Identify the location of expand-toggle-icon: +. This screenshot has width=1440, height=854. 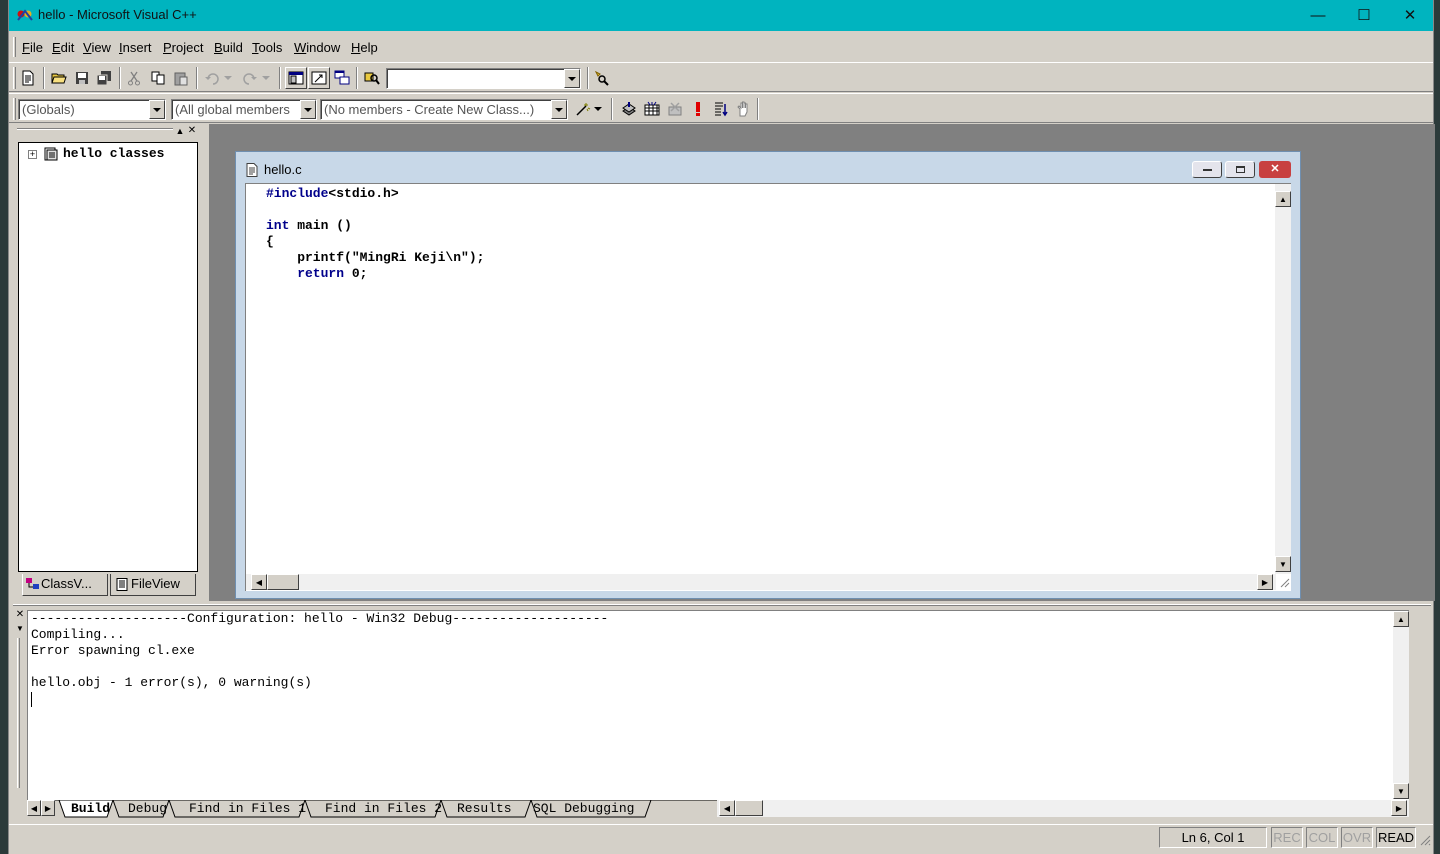
(32, 154).